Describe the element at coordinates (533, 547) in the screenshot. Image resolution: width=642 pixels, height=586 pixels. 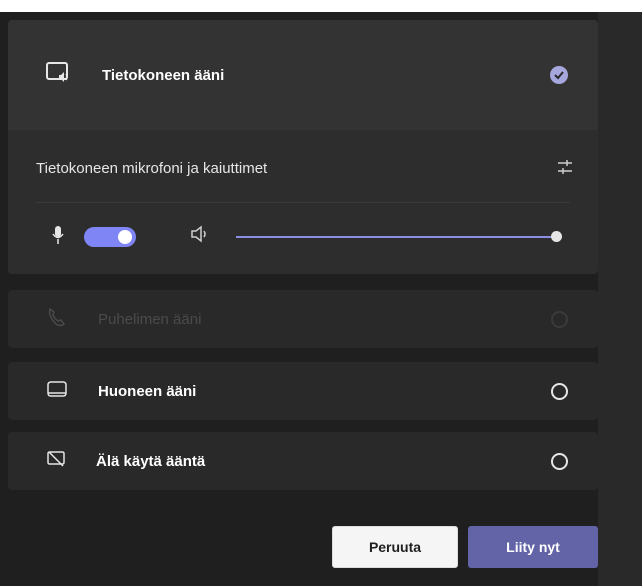
I see `join-now-button: Liity nyt` at that location.